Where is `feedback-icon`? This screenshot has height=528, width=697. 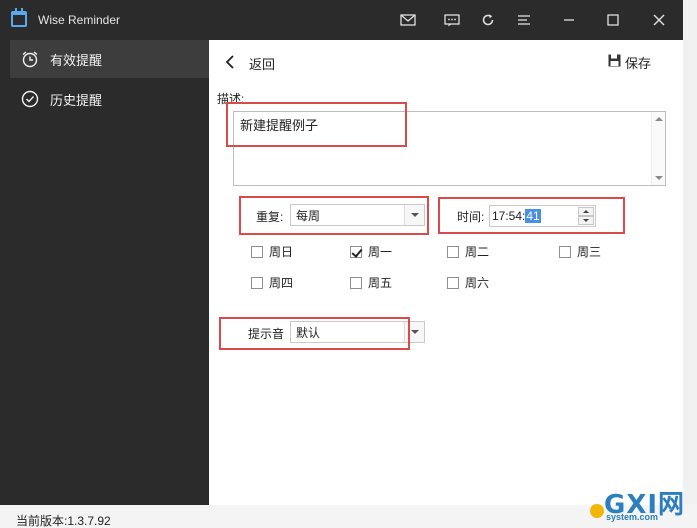
feedback-icon is located at coordinates (452, 20).